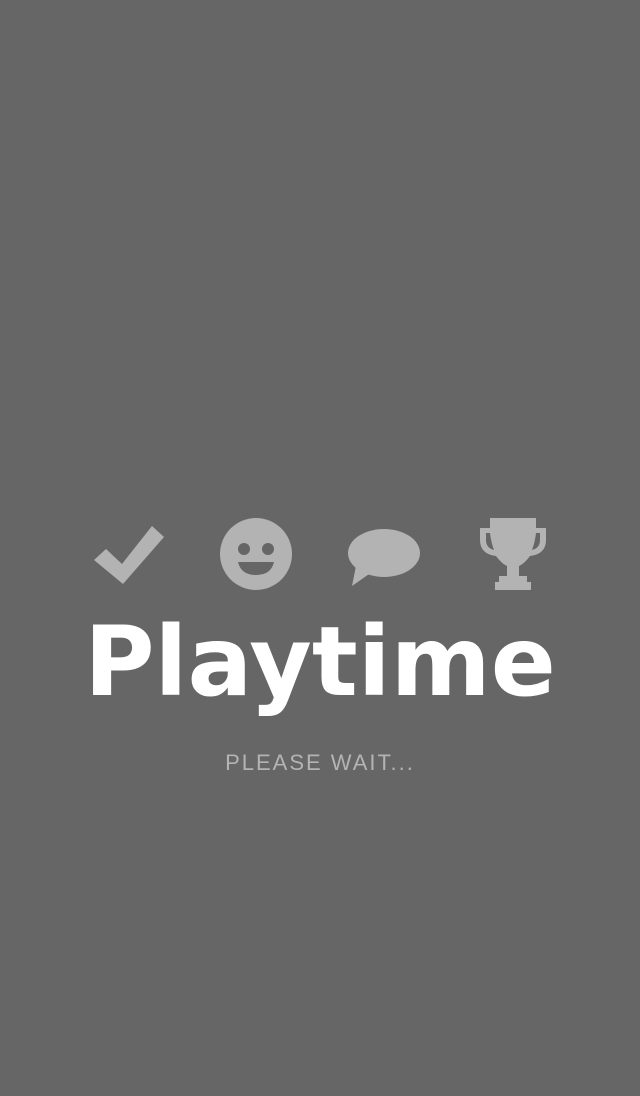  I want to click on trophy-icon, so click(513, 554).